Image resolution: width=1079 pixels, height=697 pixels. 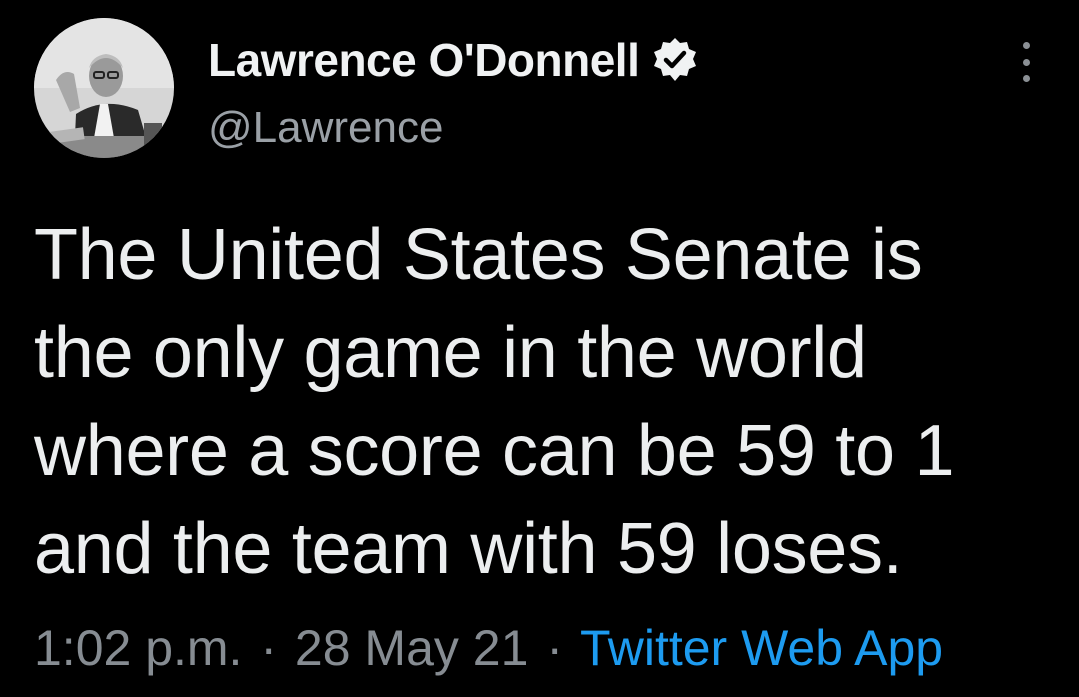 What do you see at coordinates (411, 648) in the screenshot?
I see `tweet-date: 28 May 21` at bounding box center [411, 648].